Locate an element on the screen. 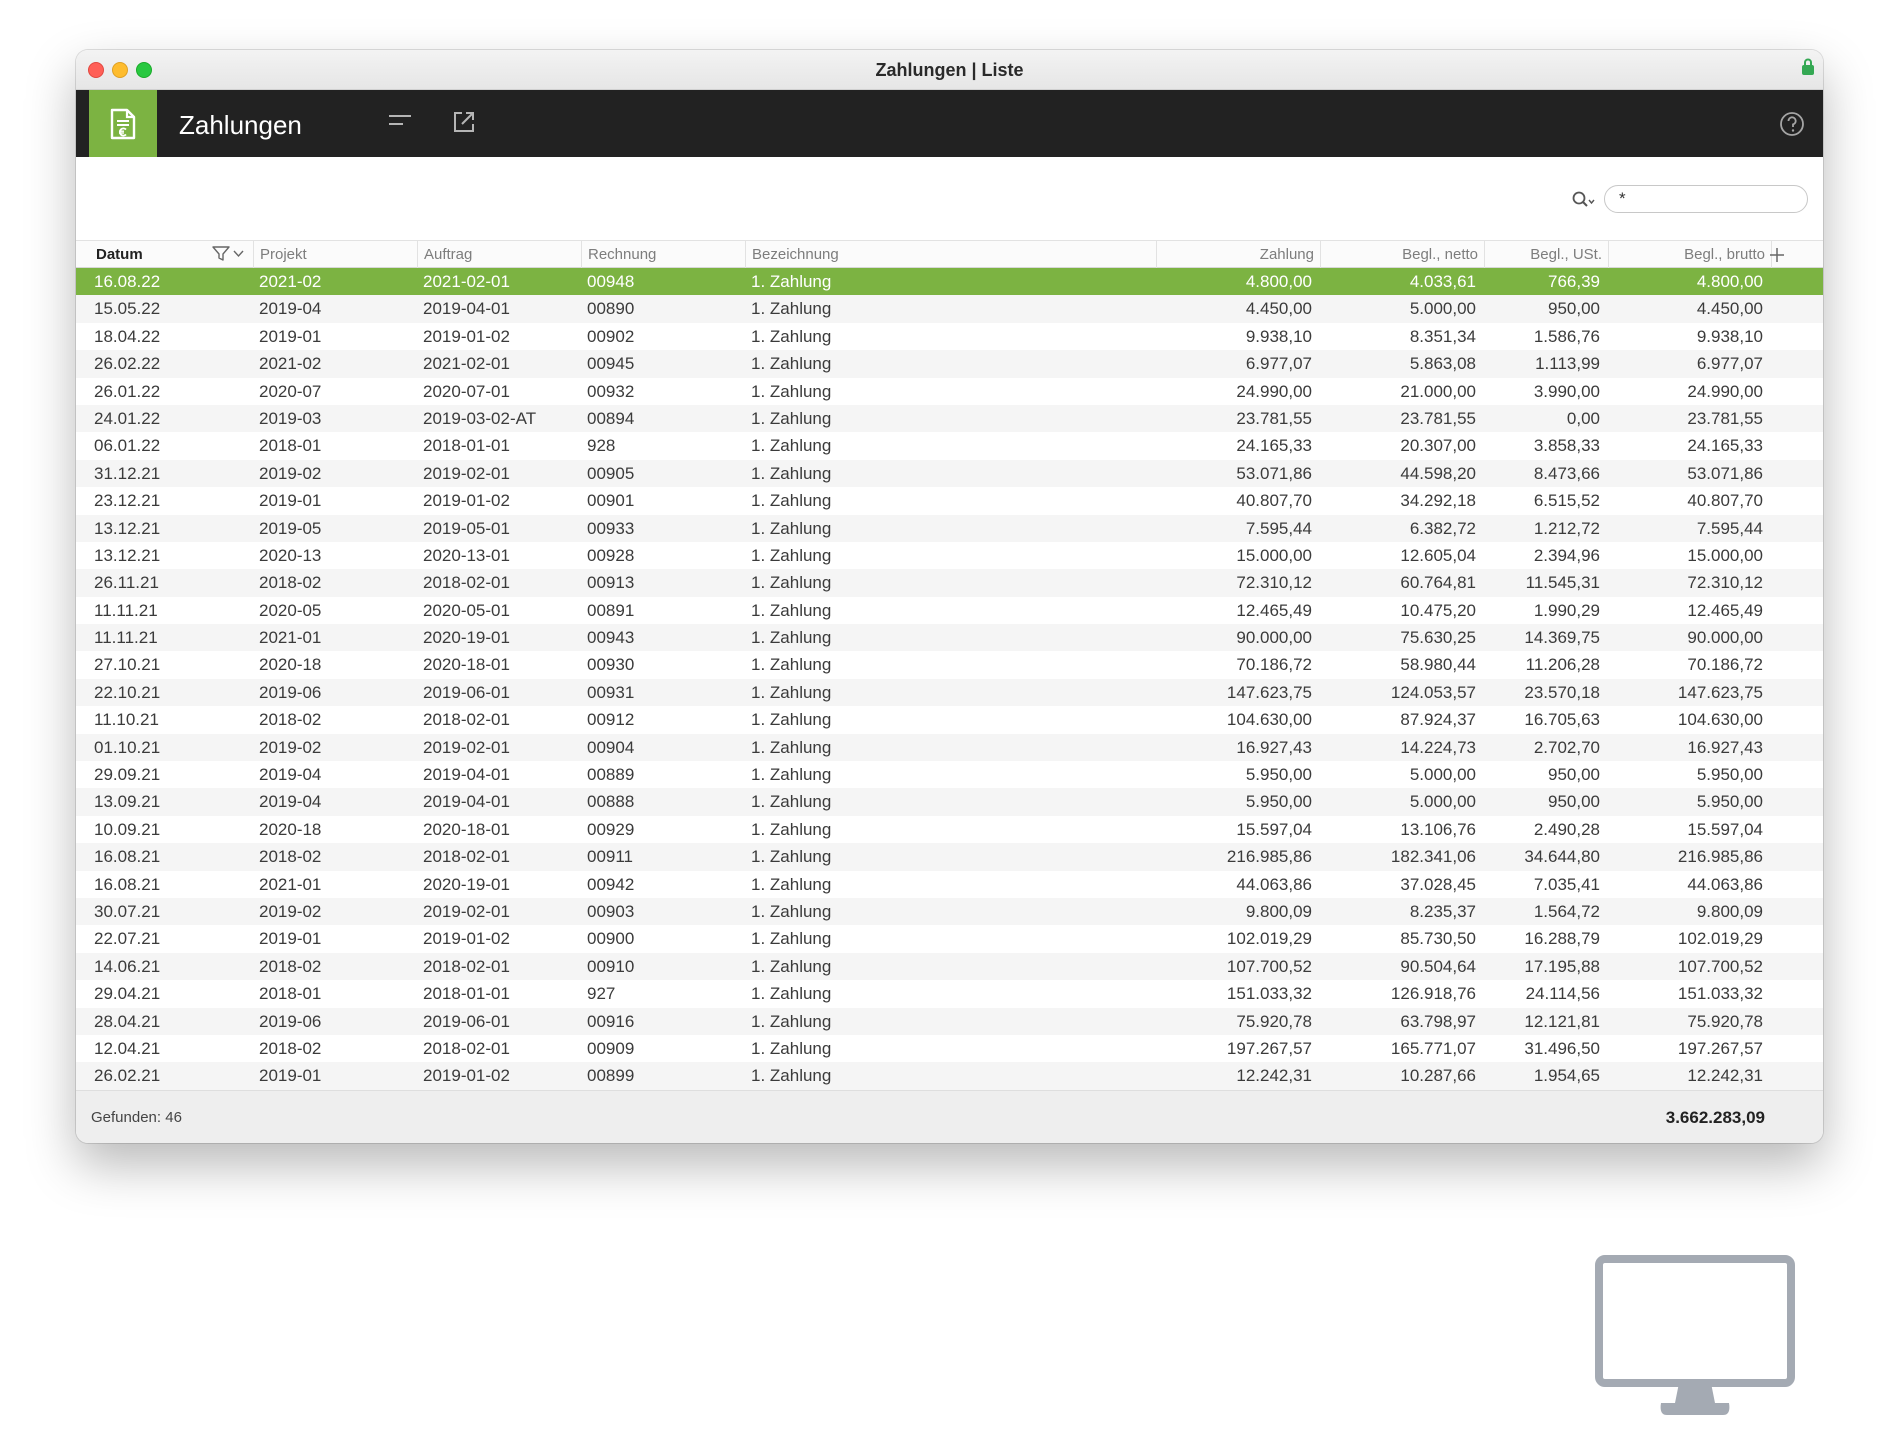 The image size is (1900, 1455). cell-netto: 75.630,25 is located at coordinates (1438, 638).